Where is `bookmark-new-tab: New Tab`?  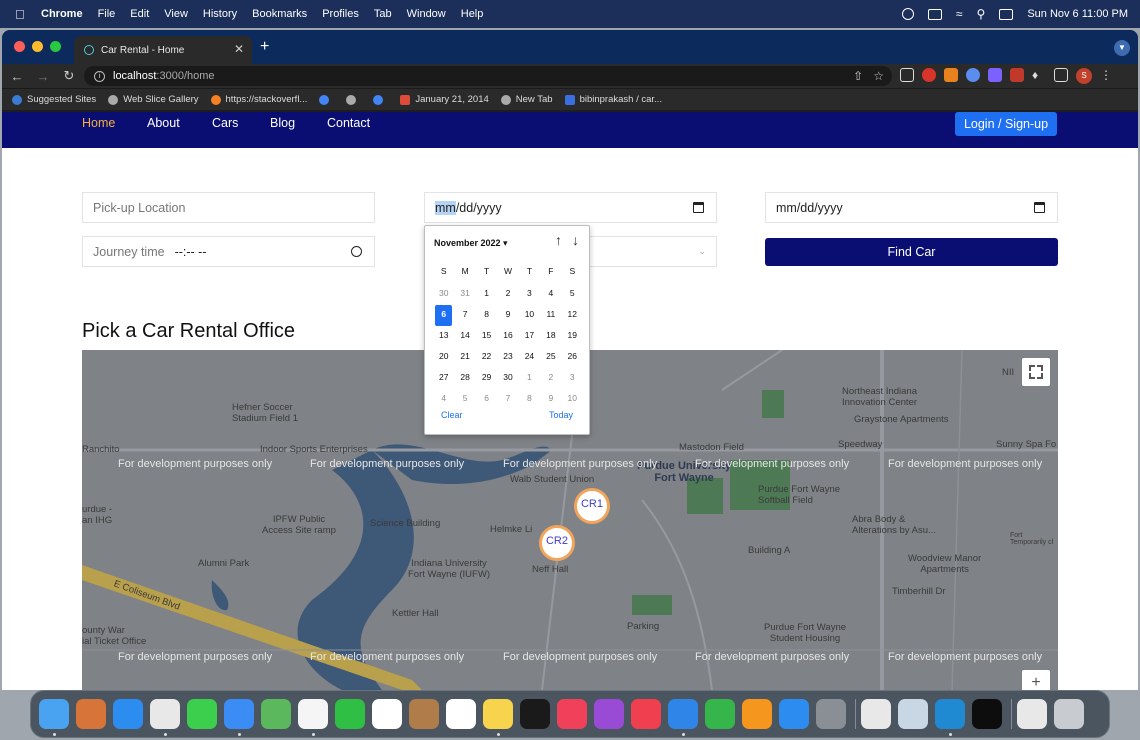
bookmark-new-tab: New Tab is located at coordinates (526, 99).